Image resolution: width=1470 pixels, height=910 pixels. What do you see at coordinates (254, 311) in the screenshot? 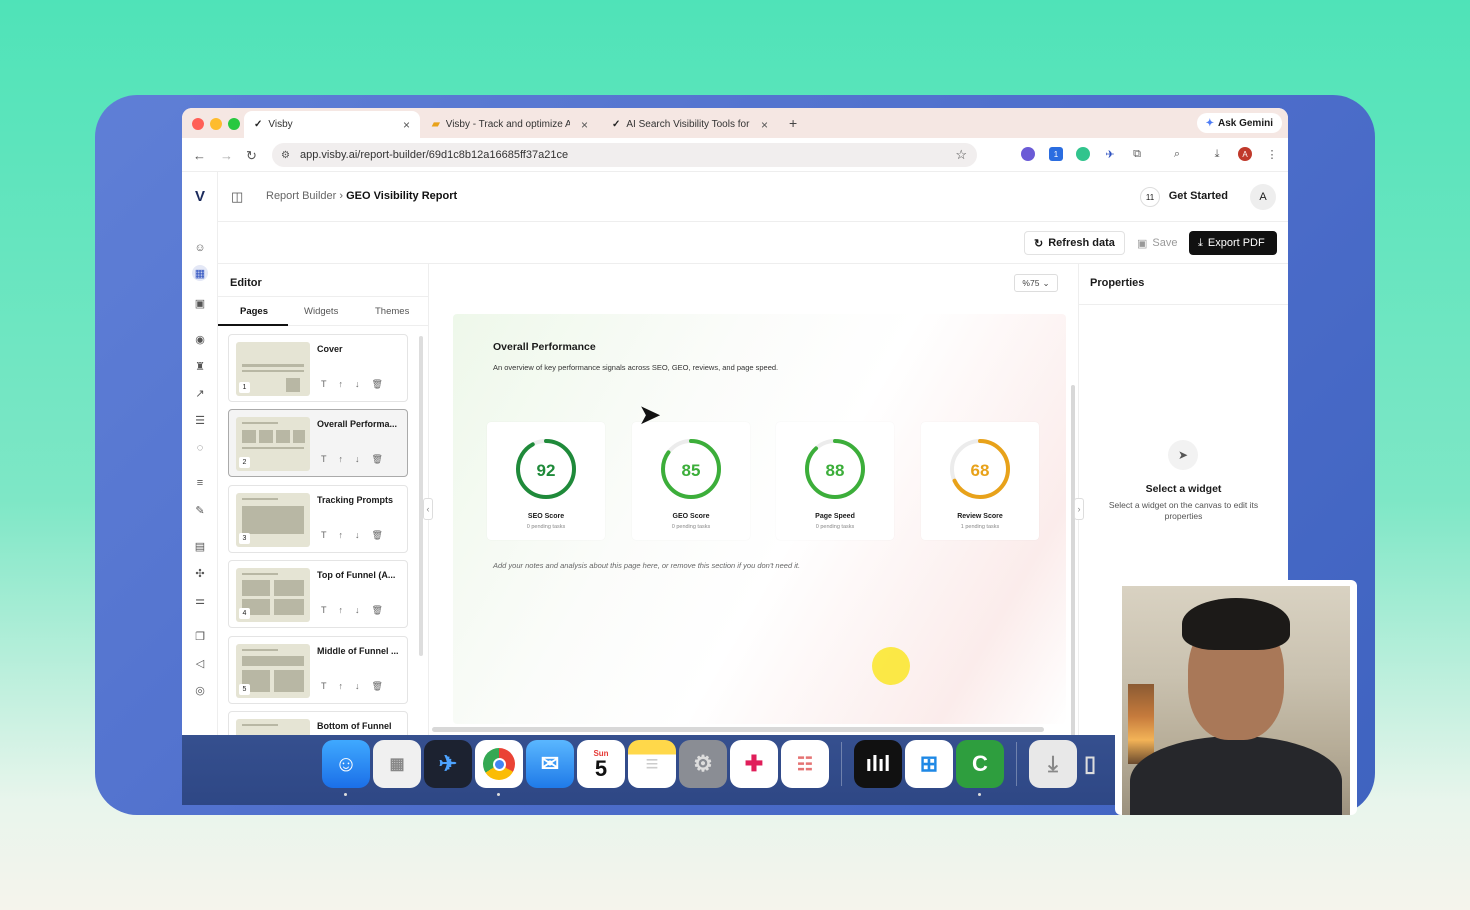
I see `tab-pages: Pages` at bounding box center [254, 311].